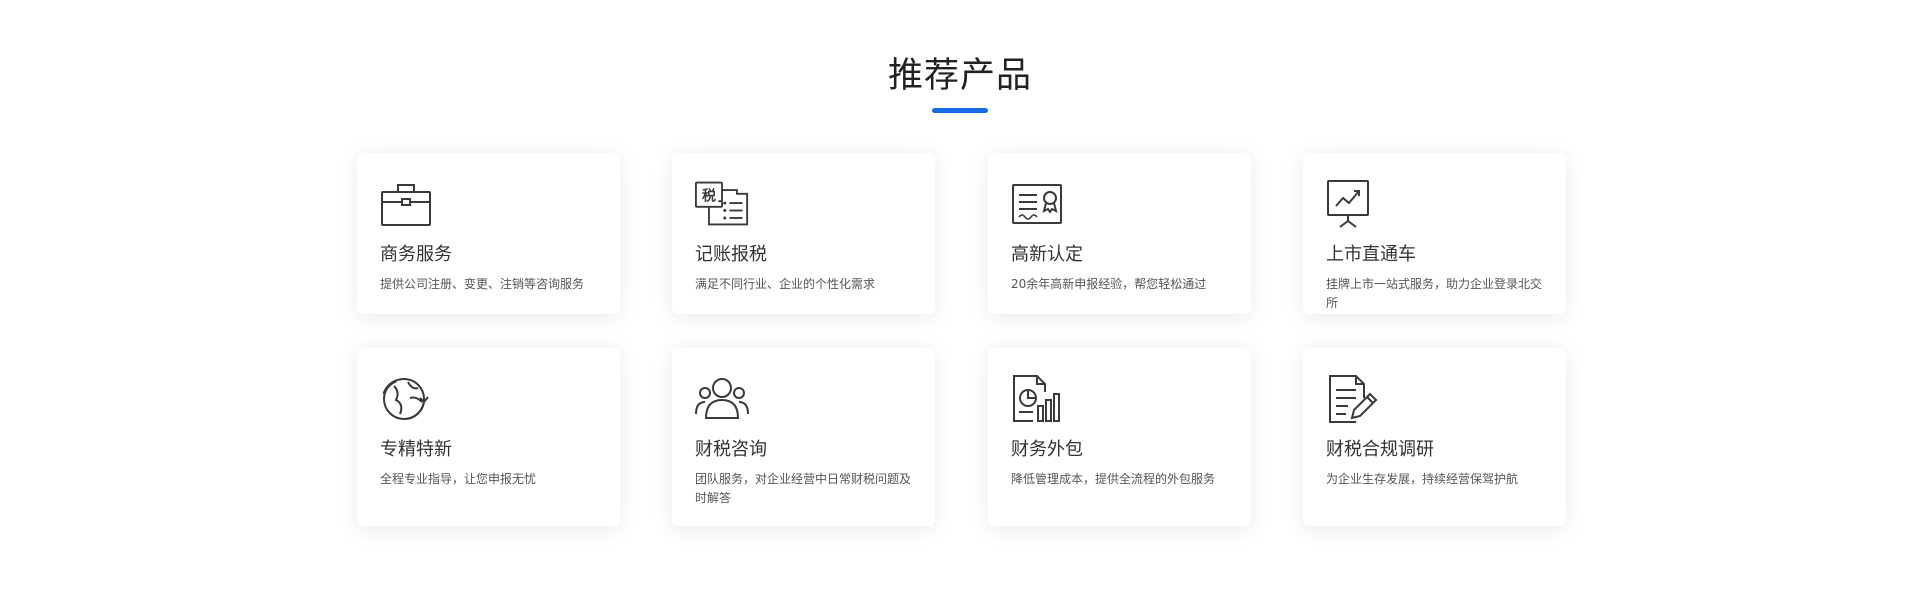 This screenshot has width=1920, height=604. What do you see at coordinates (1422, 479) in the screenshot?
I see `card-description: 为企业生存发展，持续经营保驾护航` at bounding box center [1422, 479].